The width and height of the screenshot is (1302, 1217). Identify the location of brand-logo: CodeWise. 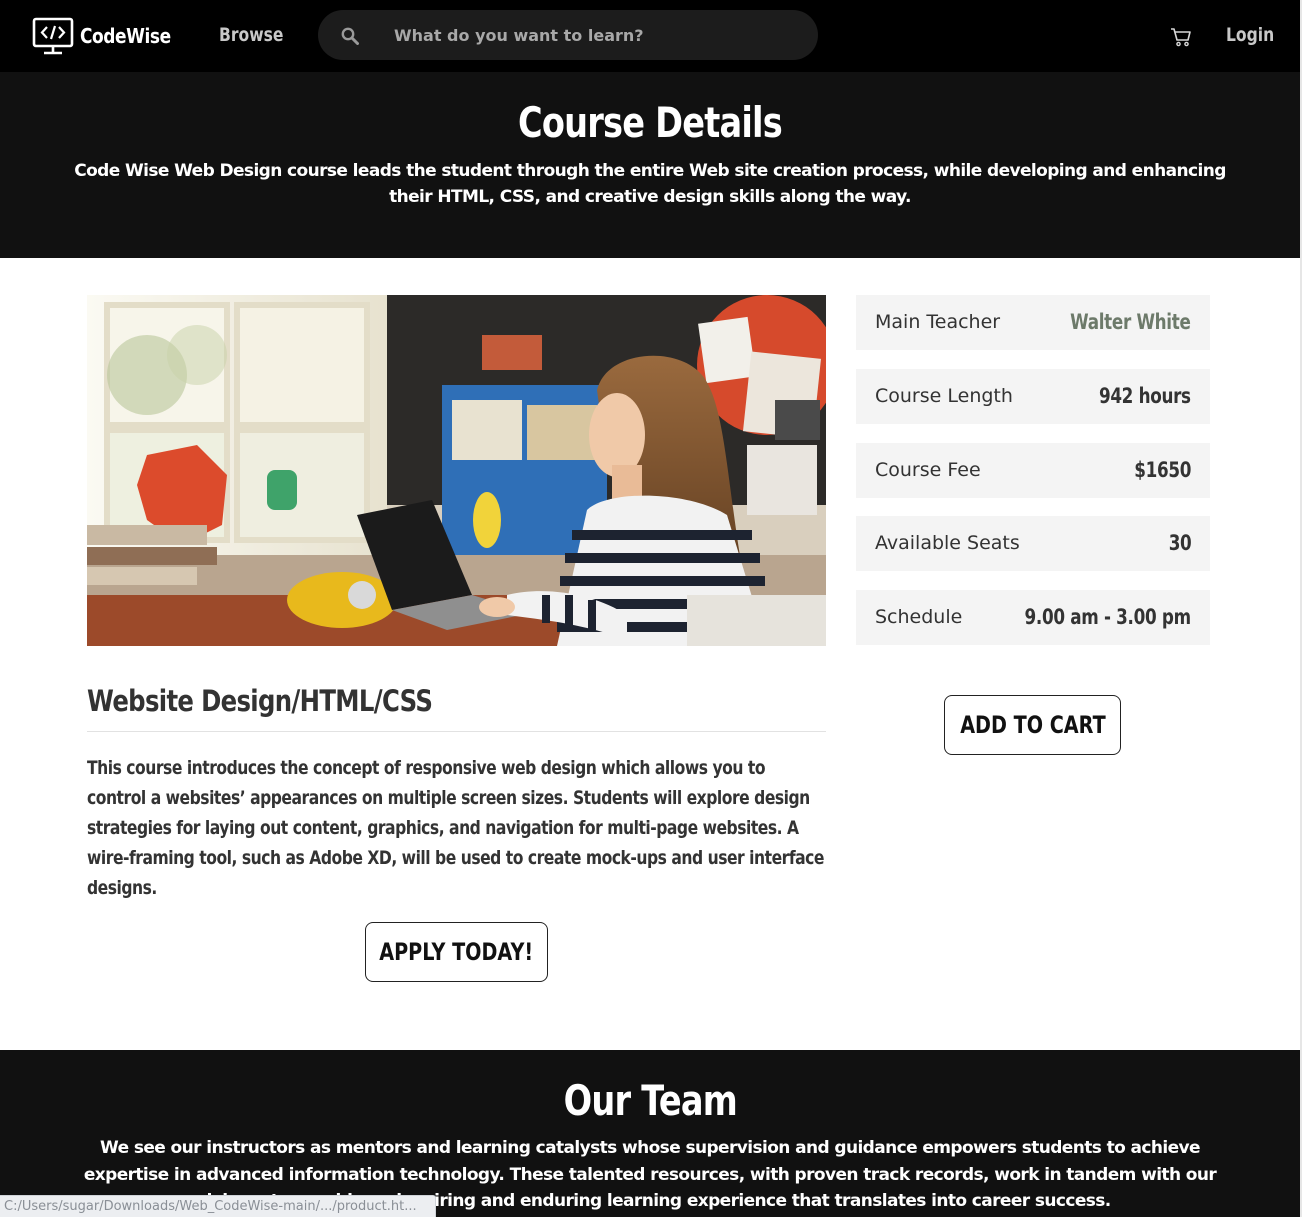
(109, 36).